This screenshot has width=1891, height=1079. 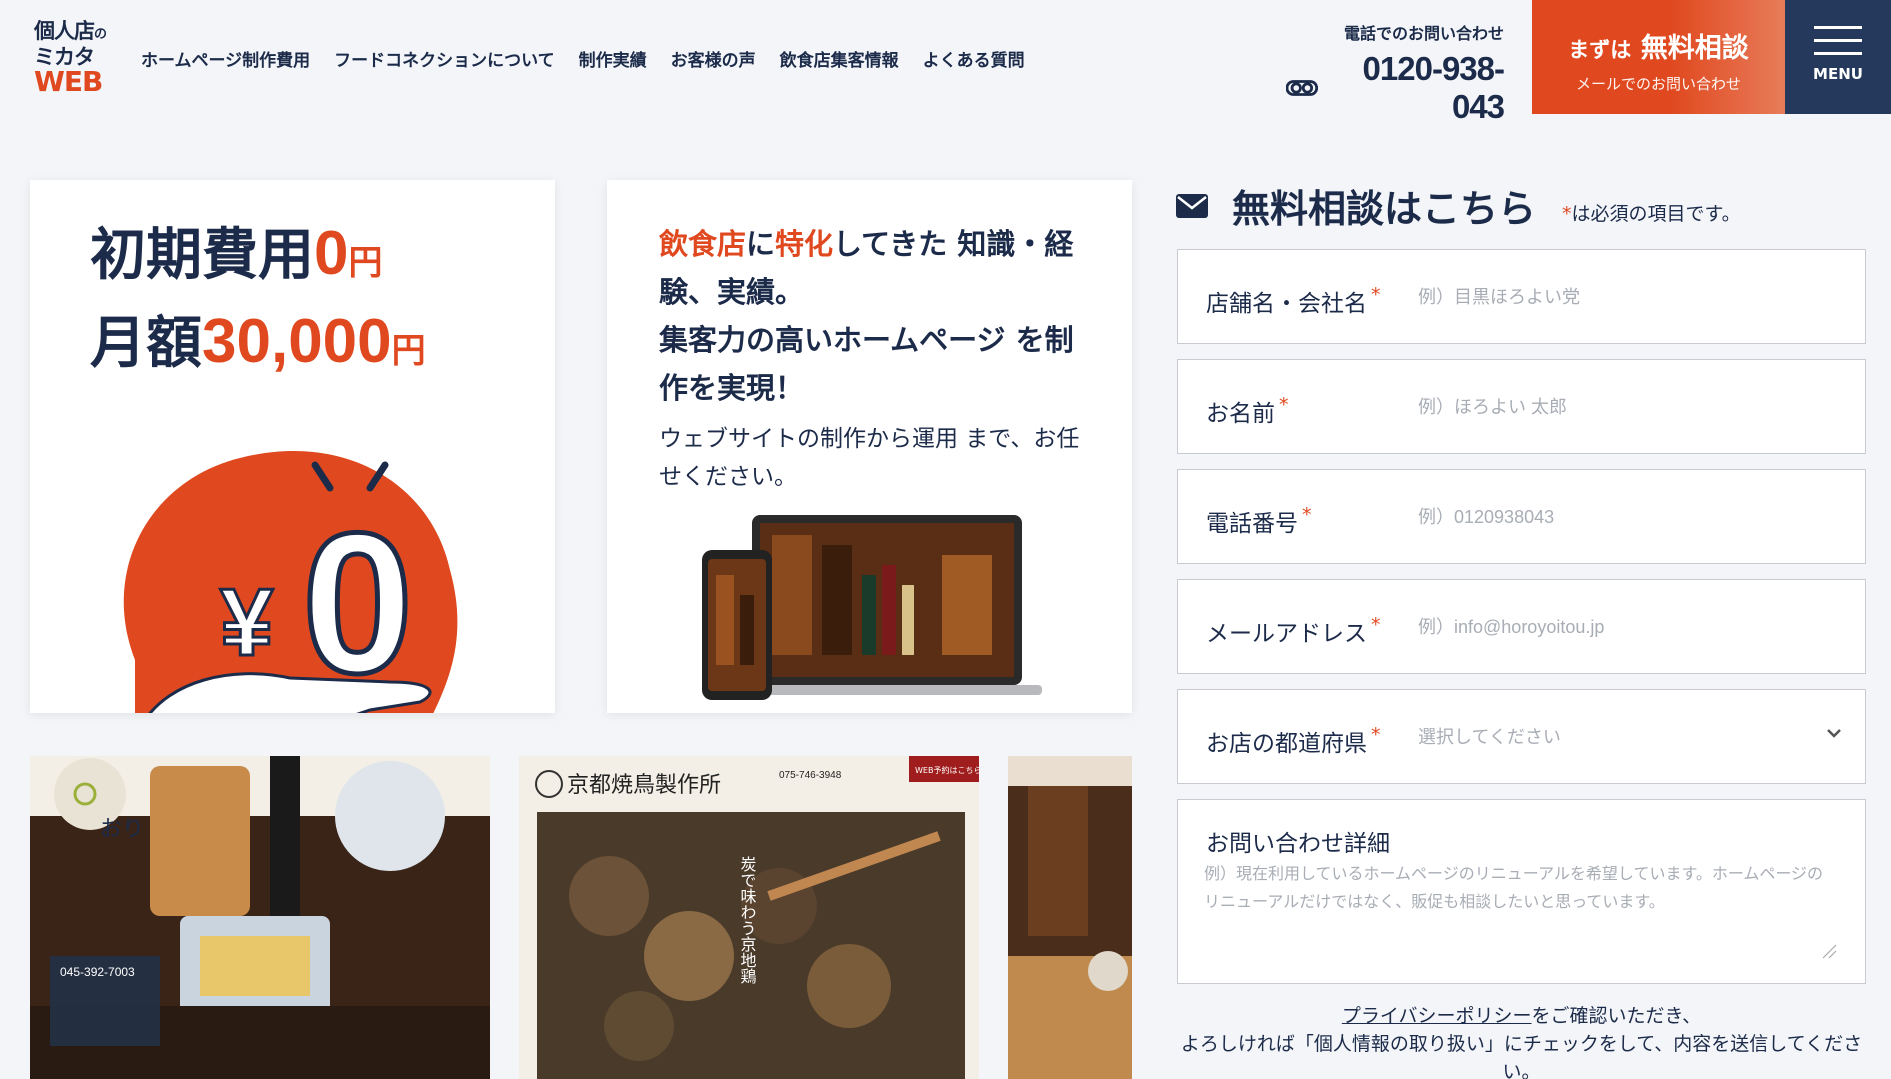 What do you see at coordinates (1694, 48) in the screenshot?
I see `cta-main: 無料相談` at bounding box center [1694, 48].